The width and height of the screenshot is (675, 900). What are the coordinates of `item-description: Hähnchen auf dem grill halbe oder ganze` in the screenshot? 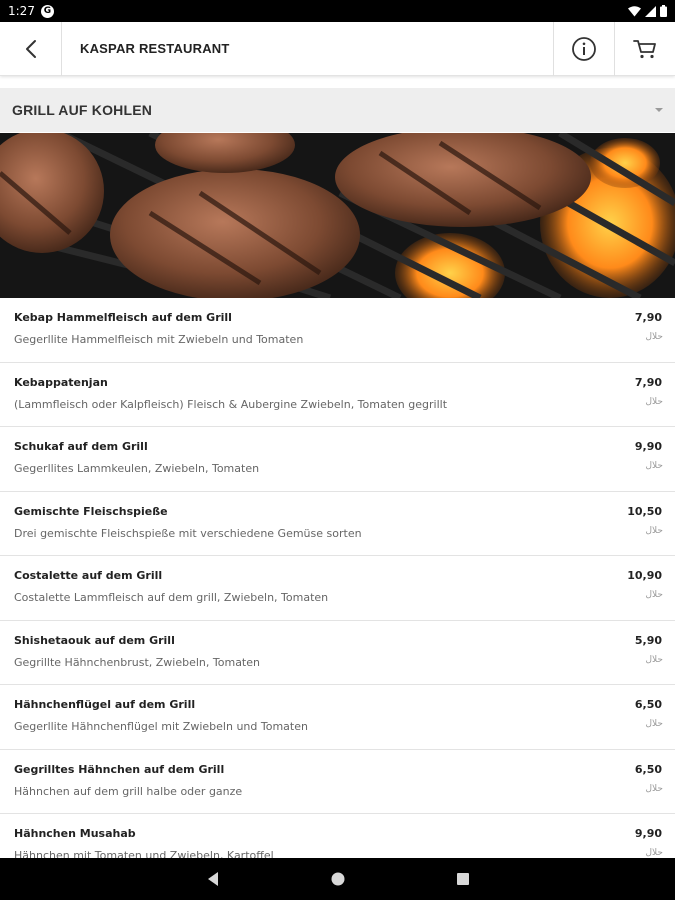 It's located at (128, 791).